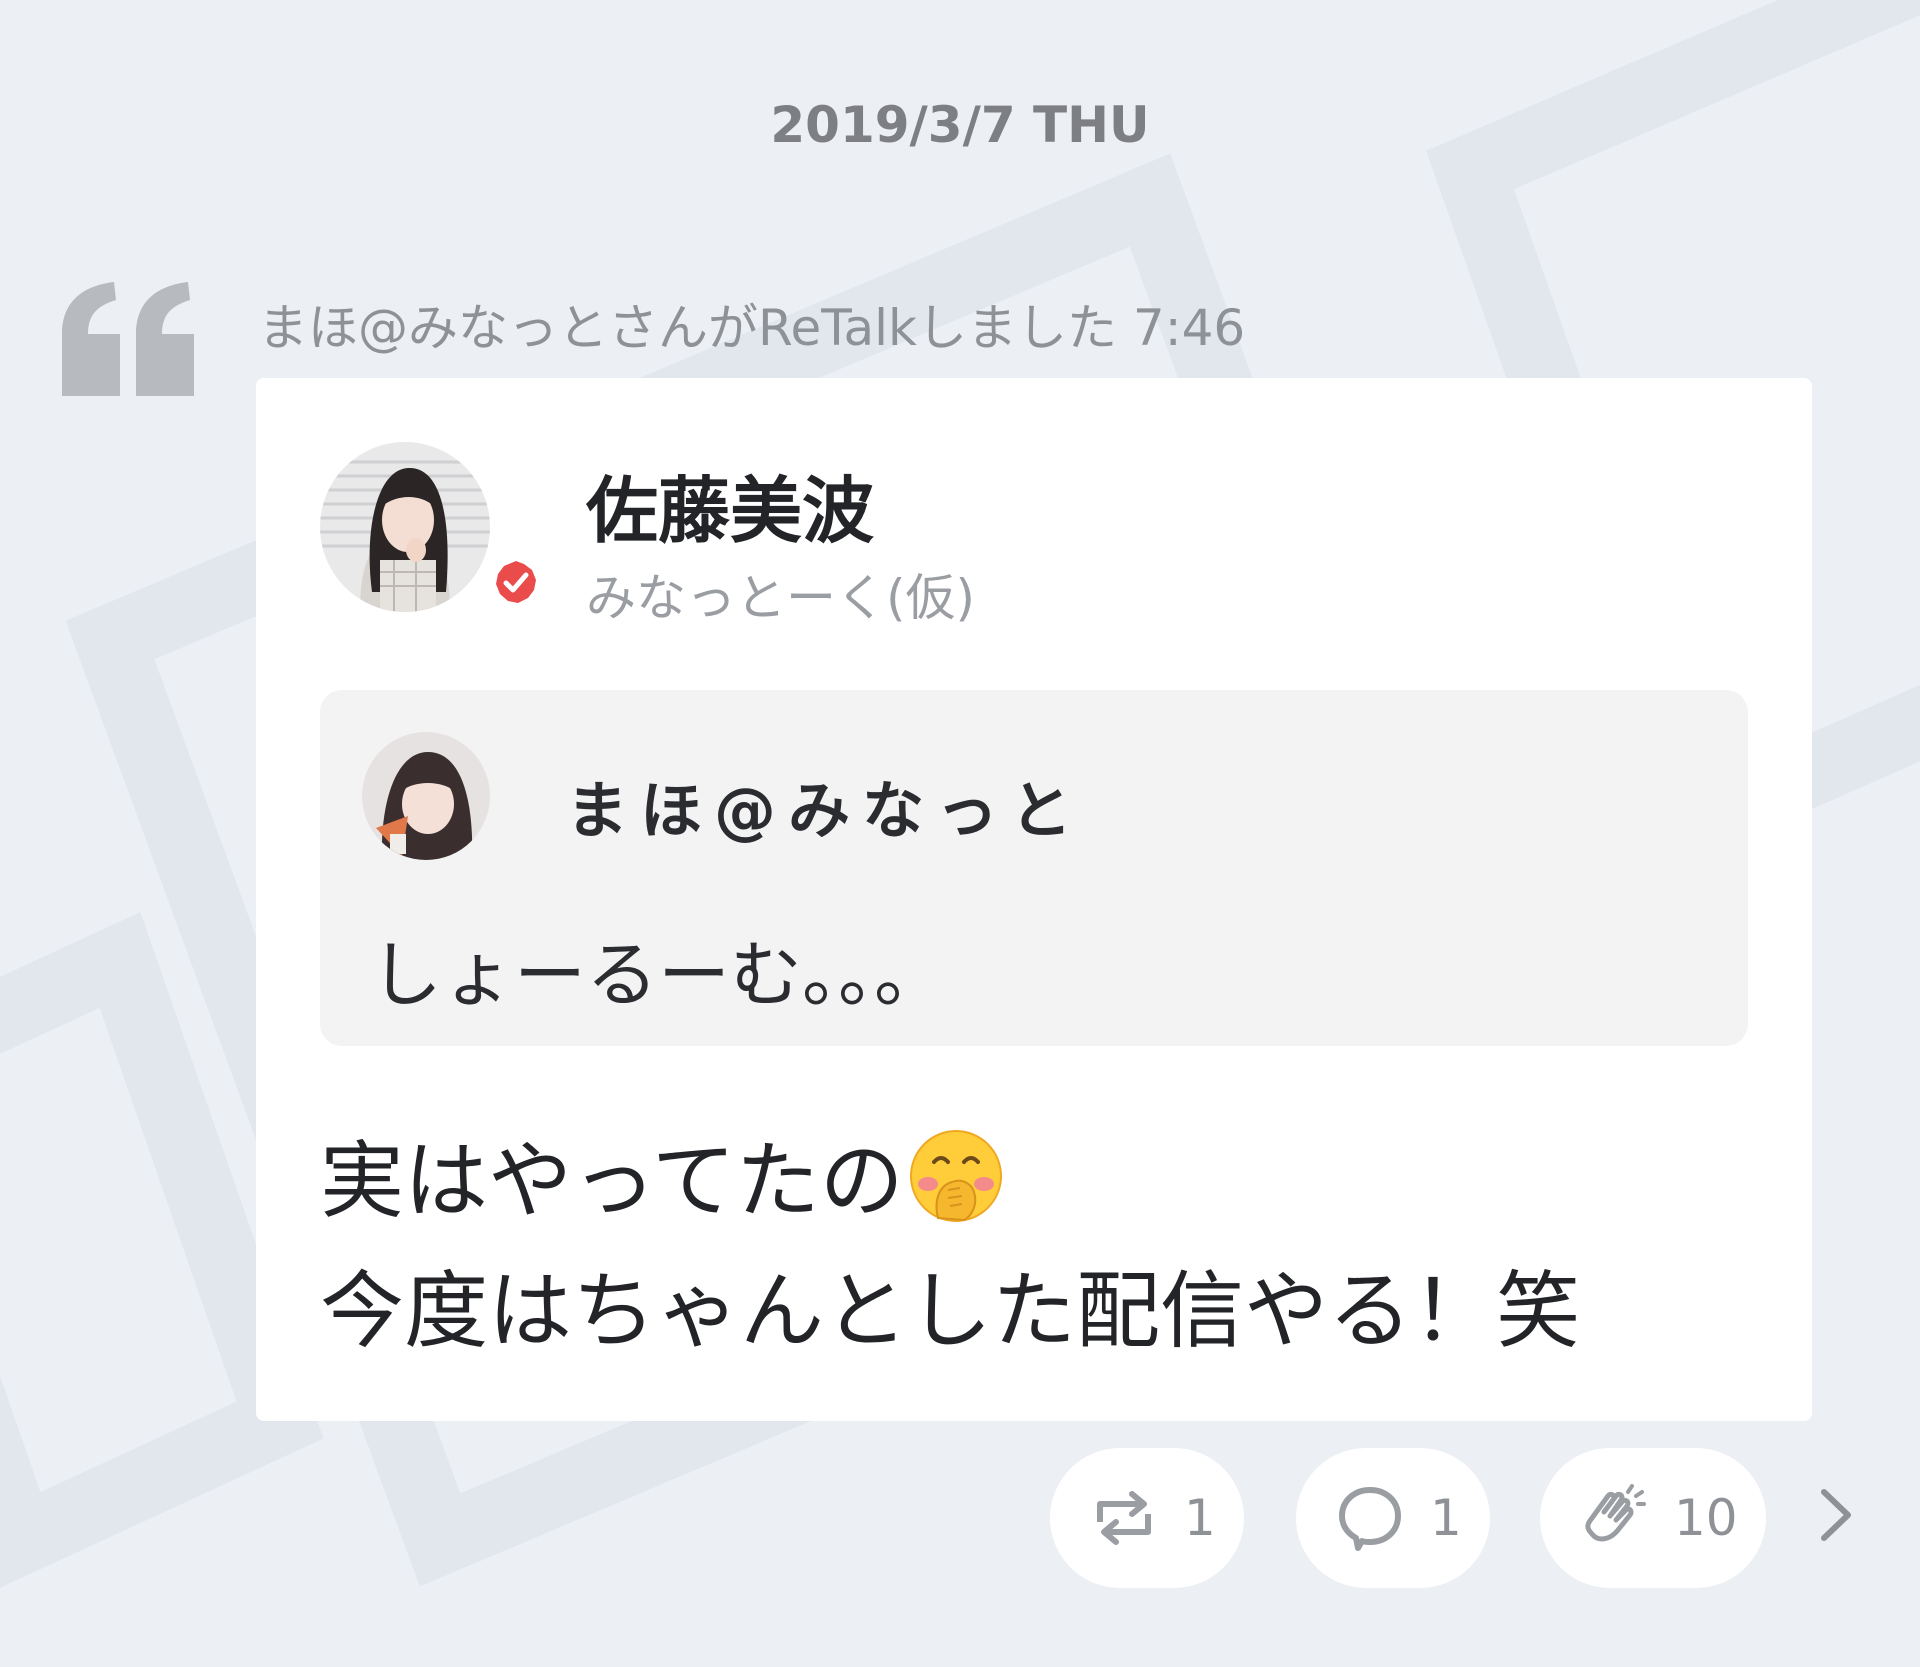  Describe the element at coordinates (405, 527) in the screenshot. I see `author-avatar` at that location.